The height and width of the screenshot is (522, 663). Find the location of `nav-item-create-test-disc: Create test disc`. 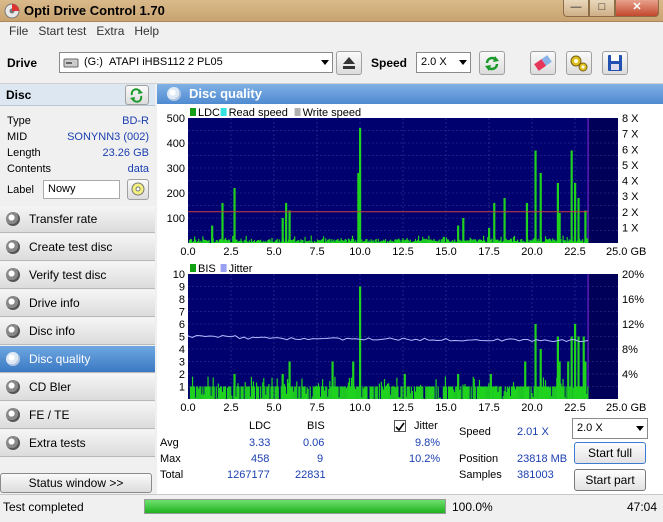

nav-item-create-test-disc: Create test disc is located at coordinates (77, 247).